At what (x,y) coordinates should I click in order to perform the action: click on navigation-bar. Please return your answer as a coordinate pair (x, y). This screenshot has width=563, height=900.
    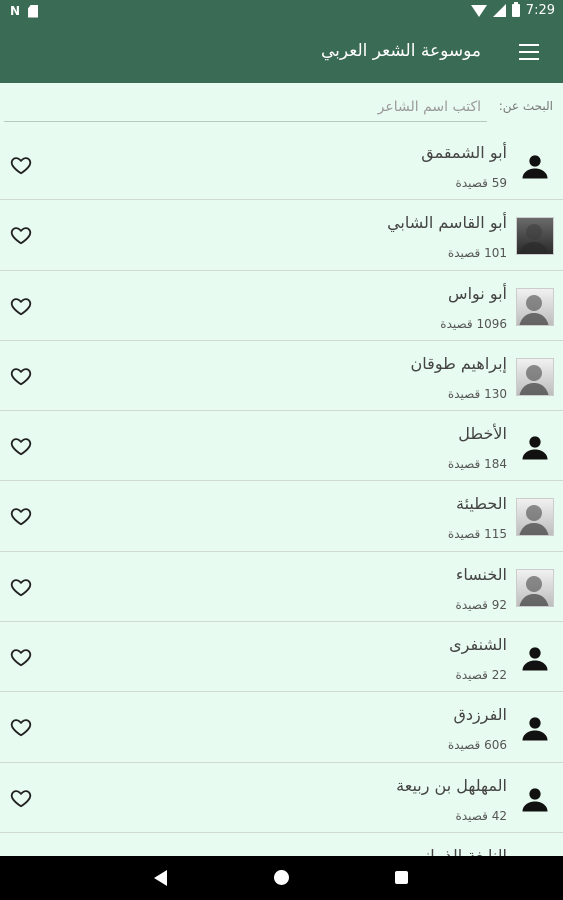
    Looking at the image, I should click on (281, 878).